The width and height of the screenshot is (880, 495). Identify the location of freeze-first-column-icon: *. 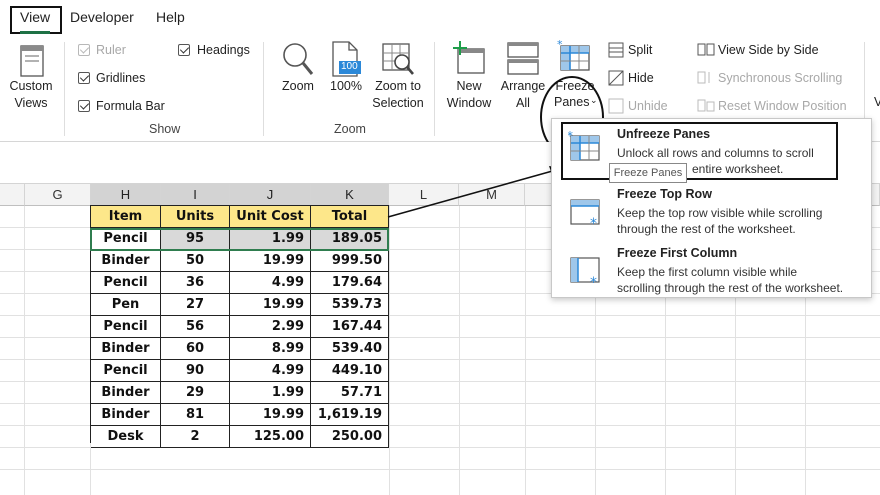
(585, 271).